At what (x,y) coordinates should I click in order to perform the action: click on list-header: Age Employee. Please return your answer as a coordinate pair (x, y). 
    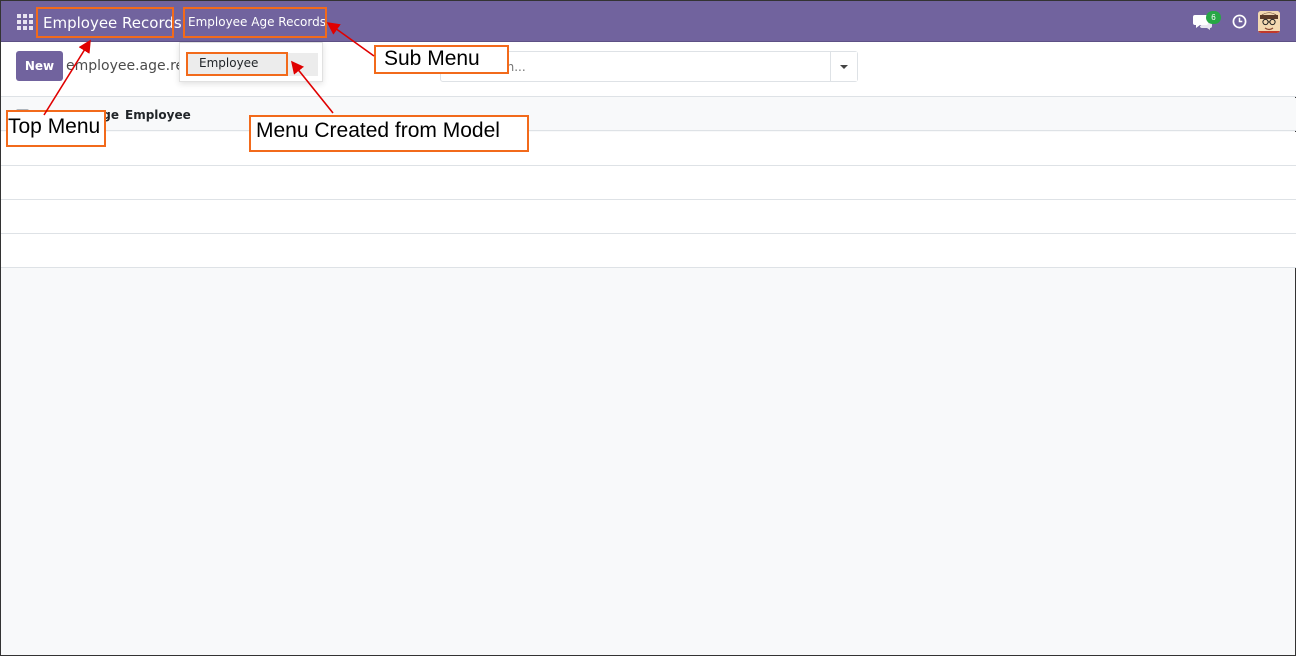
    Looking at the image, I should click on (648, 114).